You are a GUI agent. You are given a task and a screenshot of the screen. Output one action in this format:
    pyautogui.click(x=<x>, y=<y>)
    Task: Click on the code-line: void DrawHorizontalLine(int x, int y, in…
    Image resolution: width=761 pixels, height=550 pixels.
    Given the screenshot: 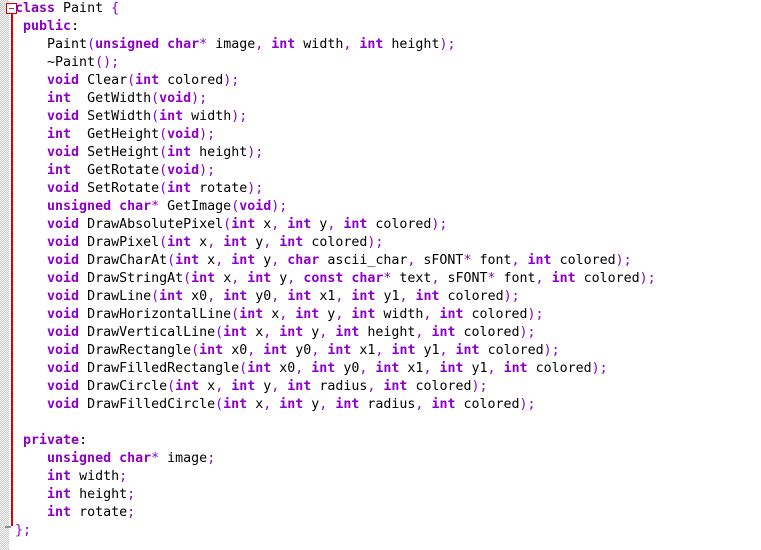 What is the action you would take?
    pyautogui.click(x=388, y=315)
    